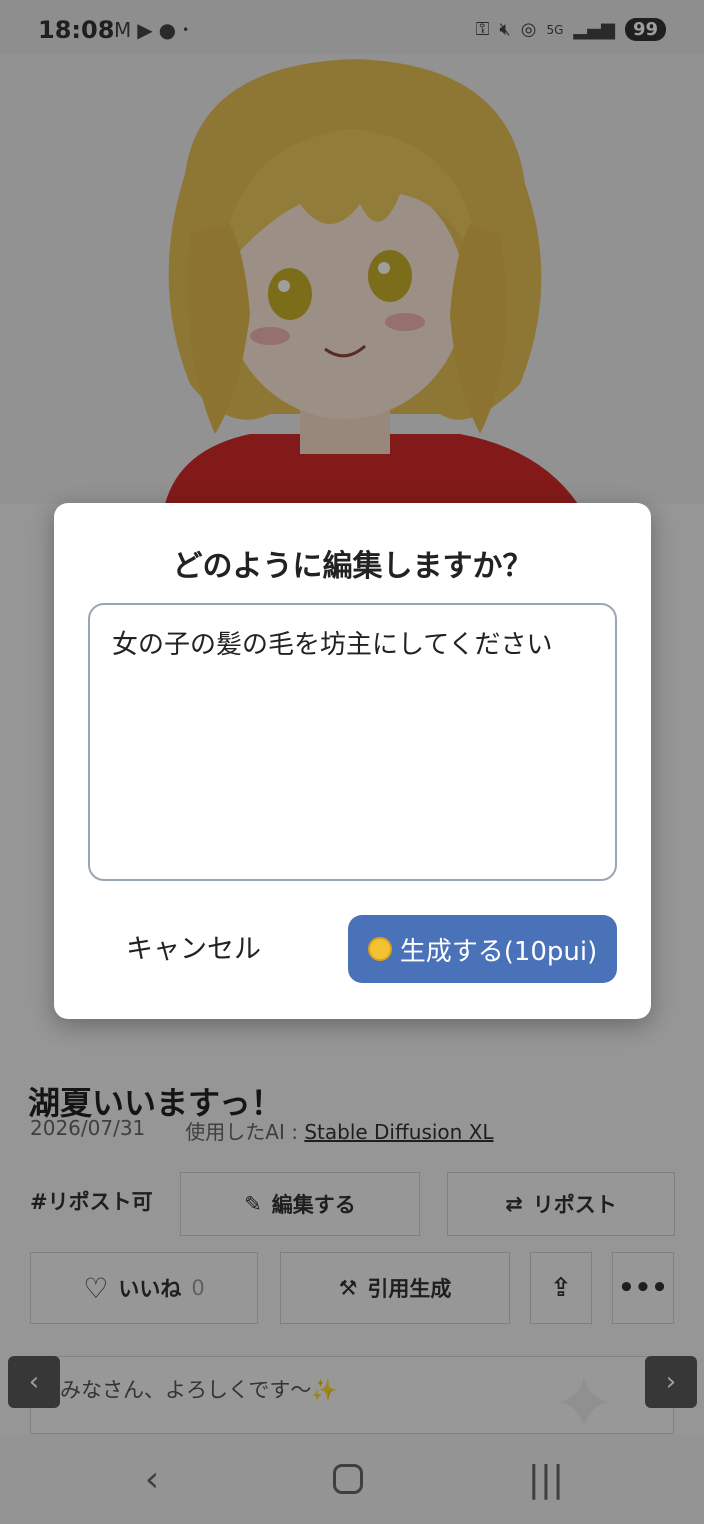 The width and height of the screenshot is (704, 1524). I want to click on coin-icon, so click(379, 949).